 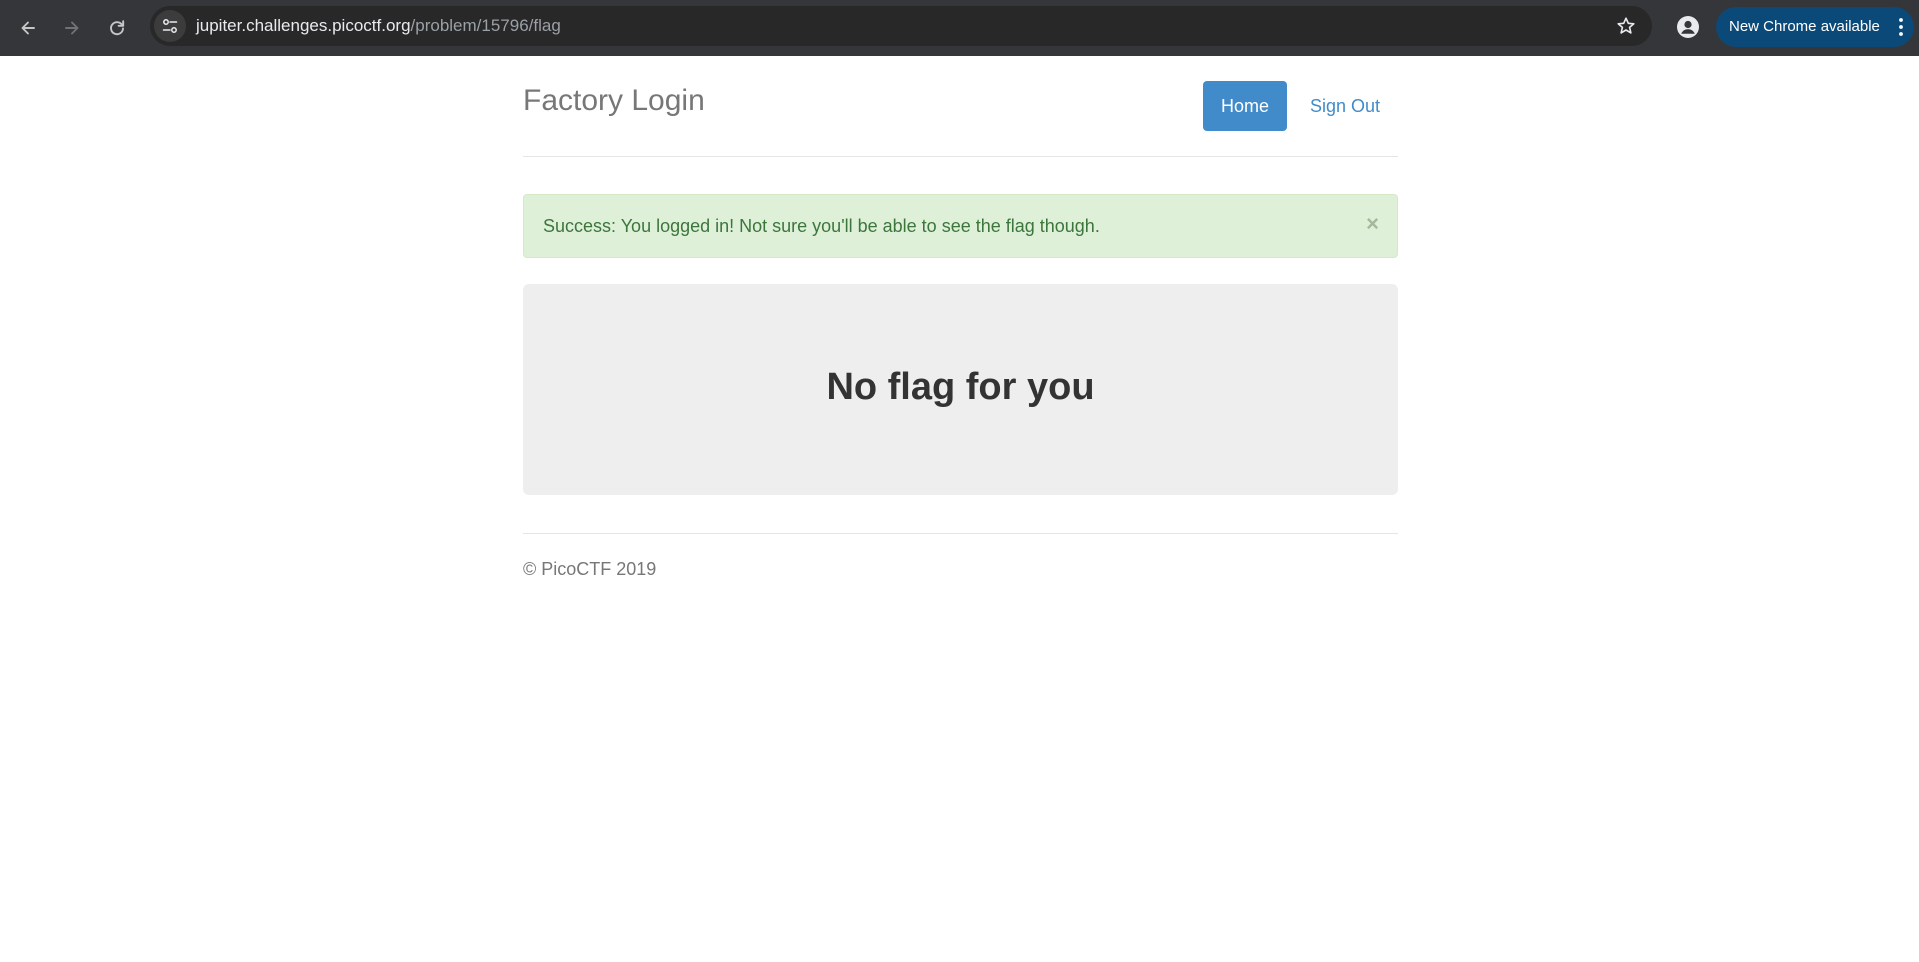 What do you see at coordinates (1245, 106) in the screenshot?
I see `home-nav-button: Home` at bounding box center [1245, 106].